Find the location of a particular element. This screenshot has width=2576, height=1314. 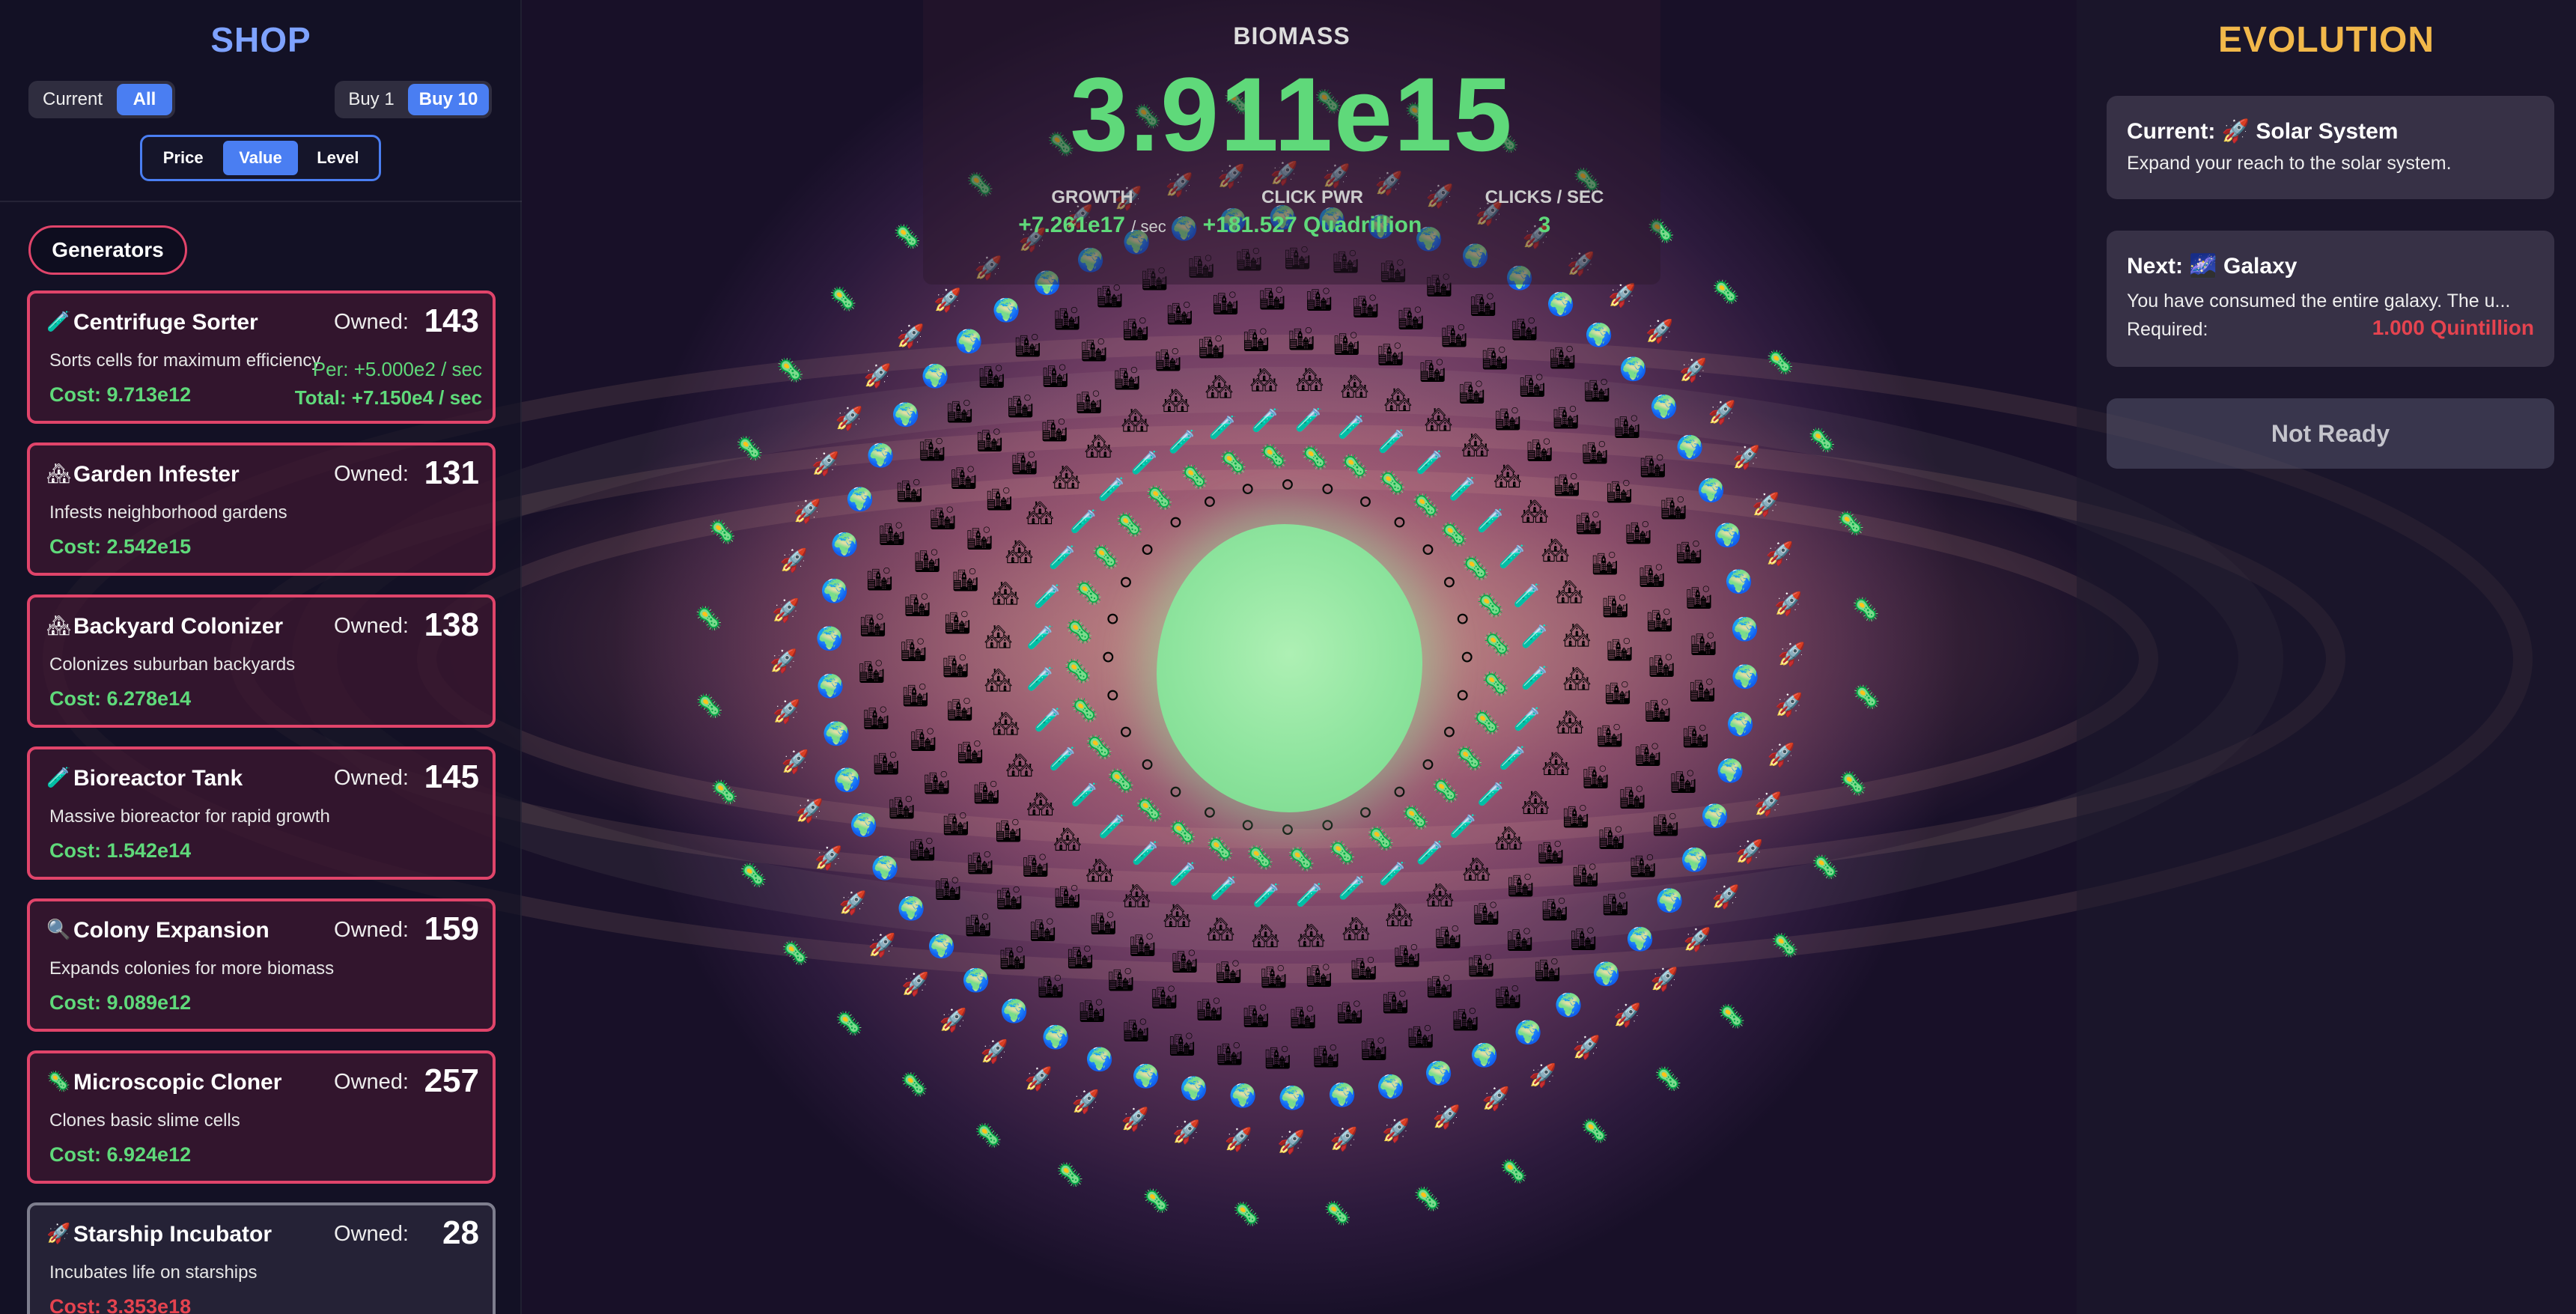

filter-current-button: Current is located at coordinates (72, 100).